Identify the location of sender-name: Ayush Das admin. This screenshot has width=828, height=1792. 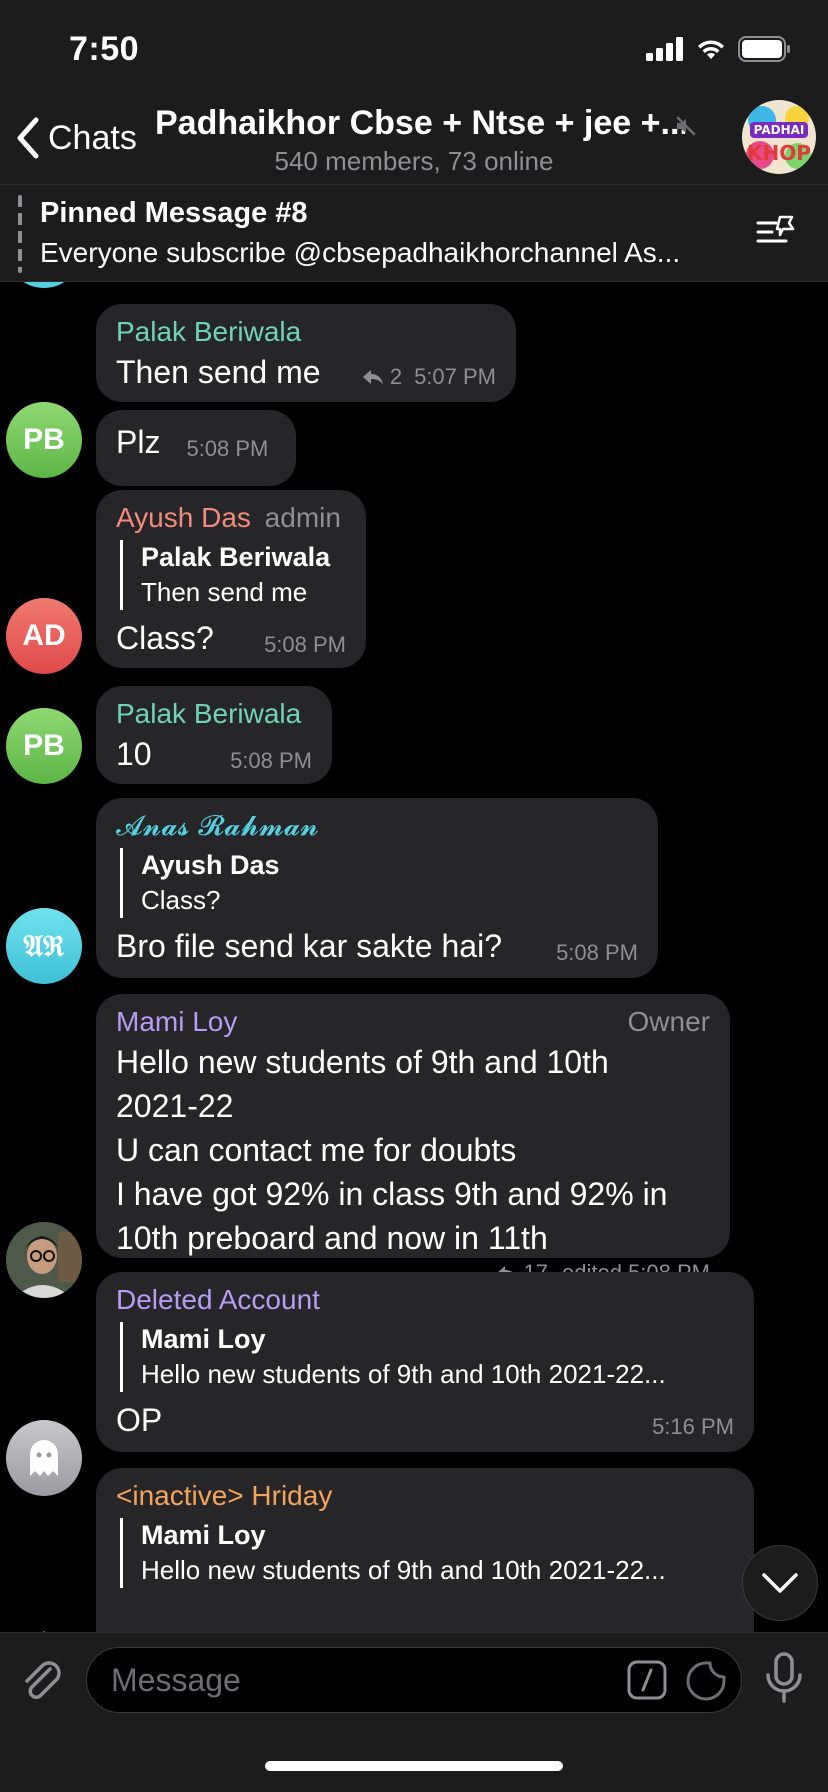
(231, 518).